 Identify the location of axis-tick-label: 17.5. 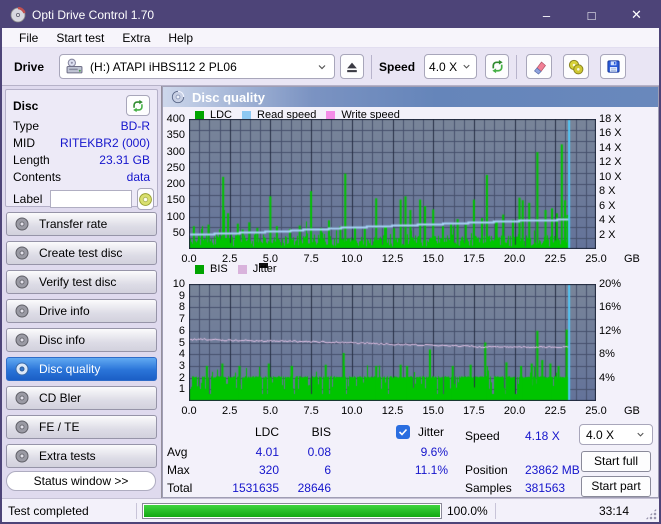
(474, 259).